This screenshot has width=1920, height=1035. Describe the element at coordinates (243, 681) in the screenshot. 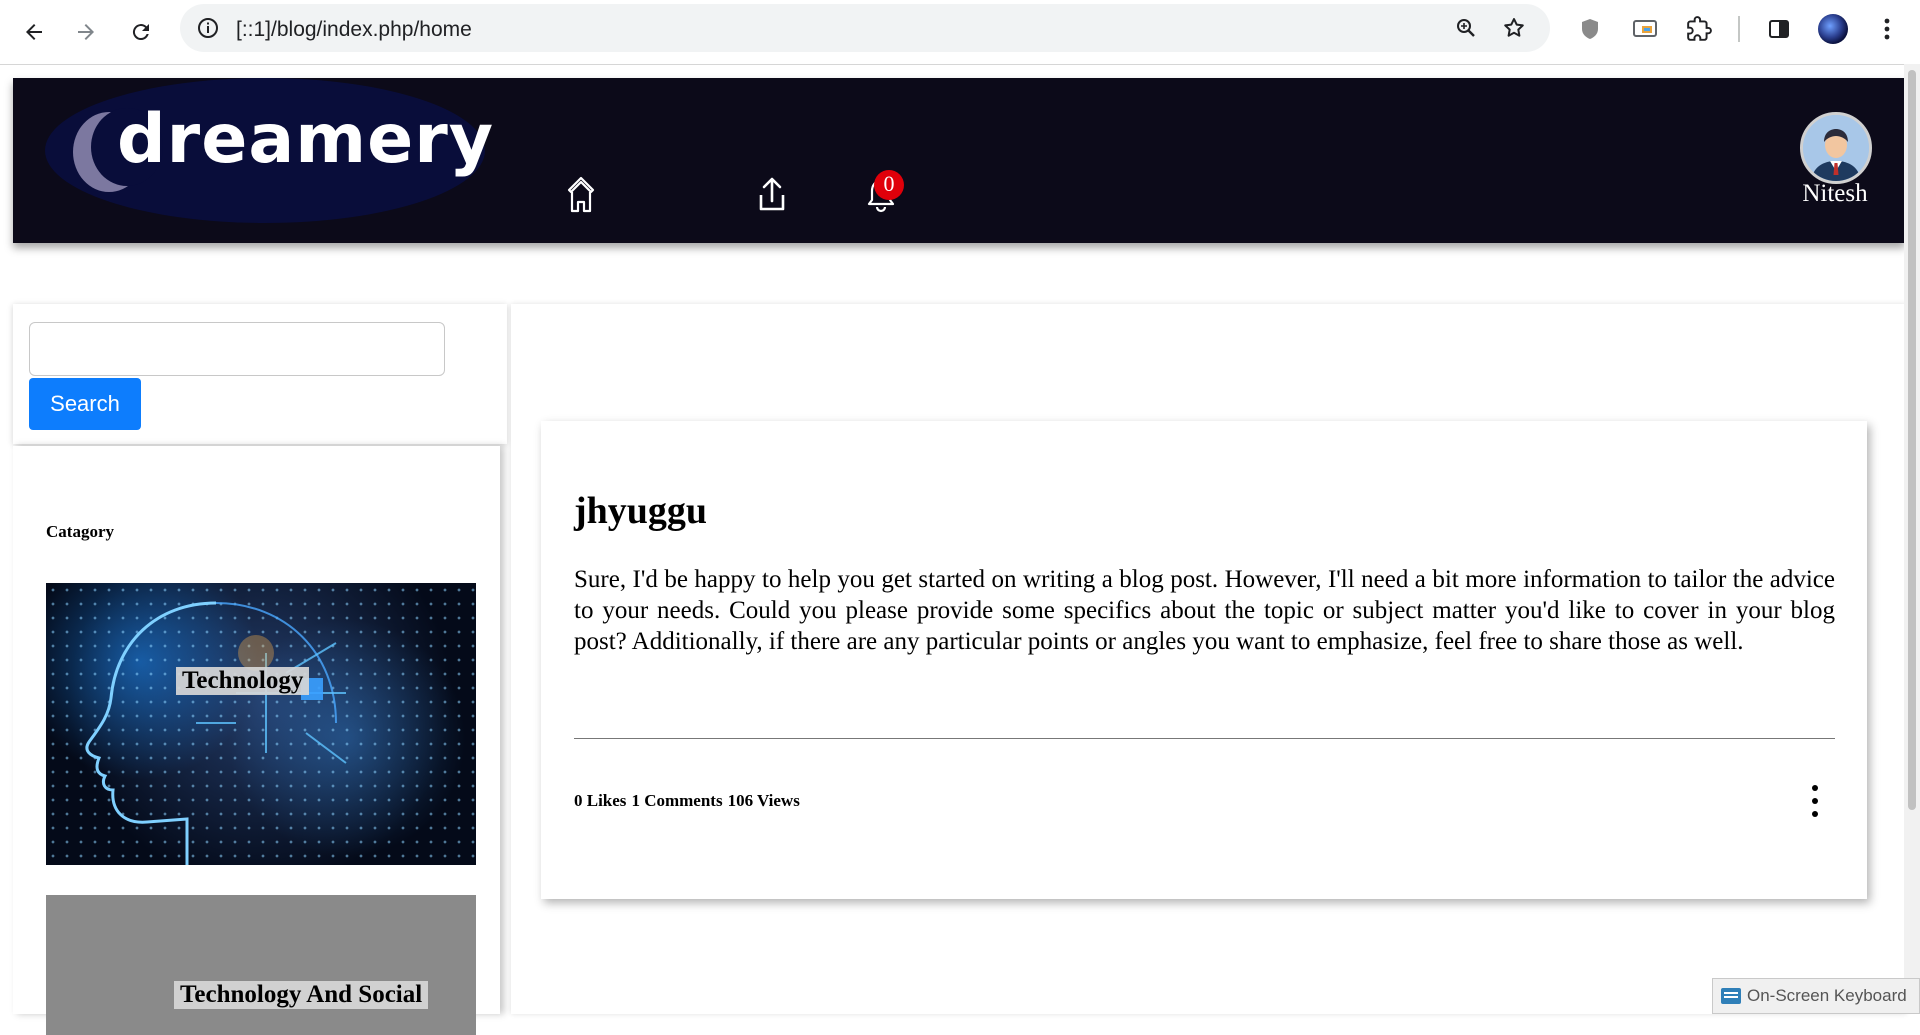

I see `category-label: Technology` at that location.